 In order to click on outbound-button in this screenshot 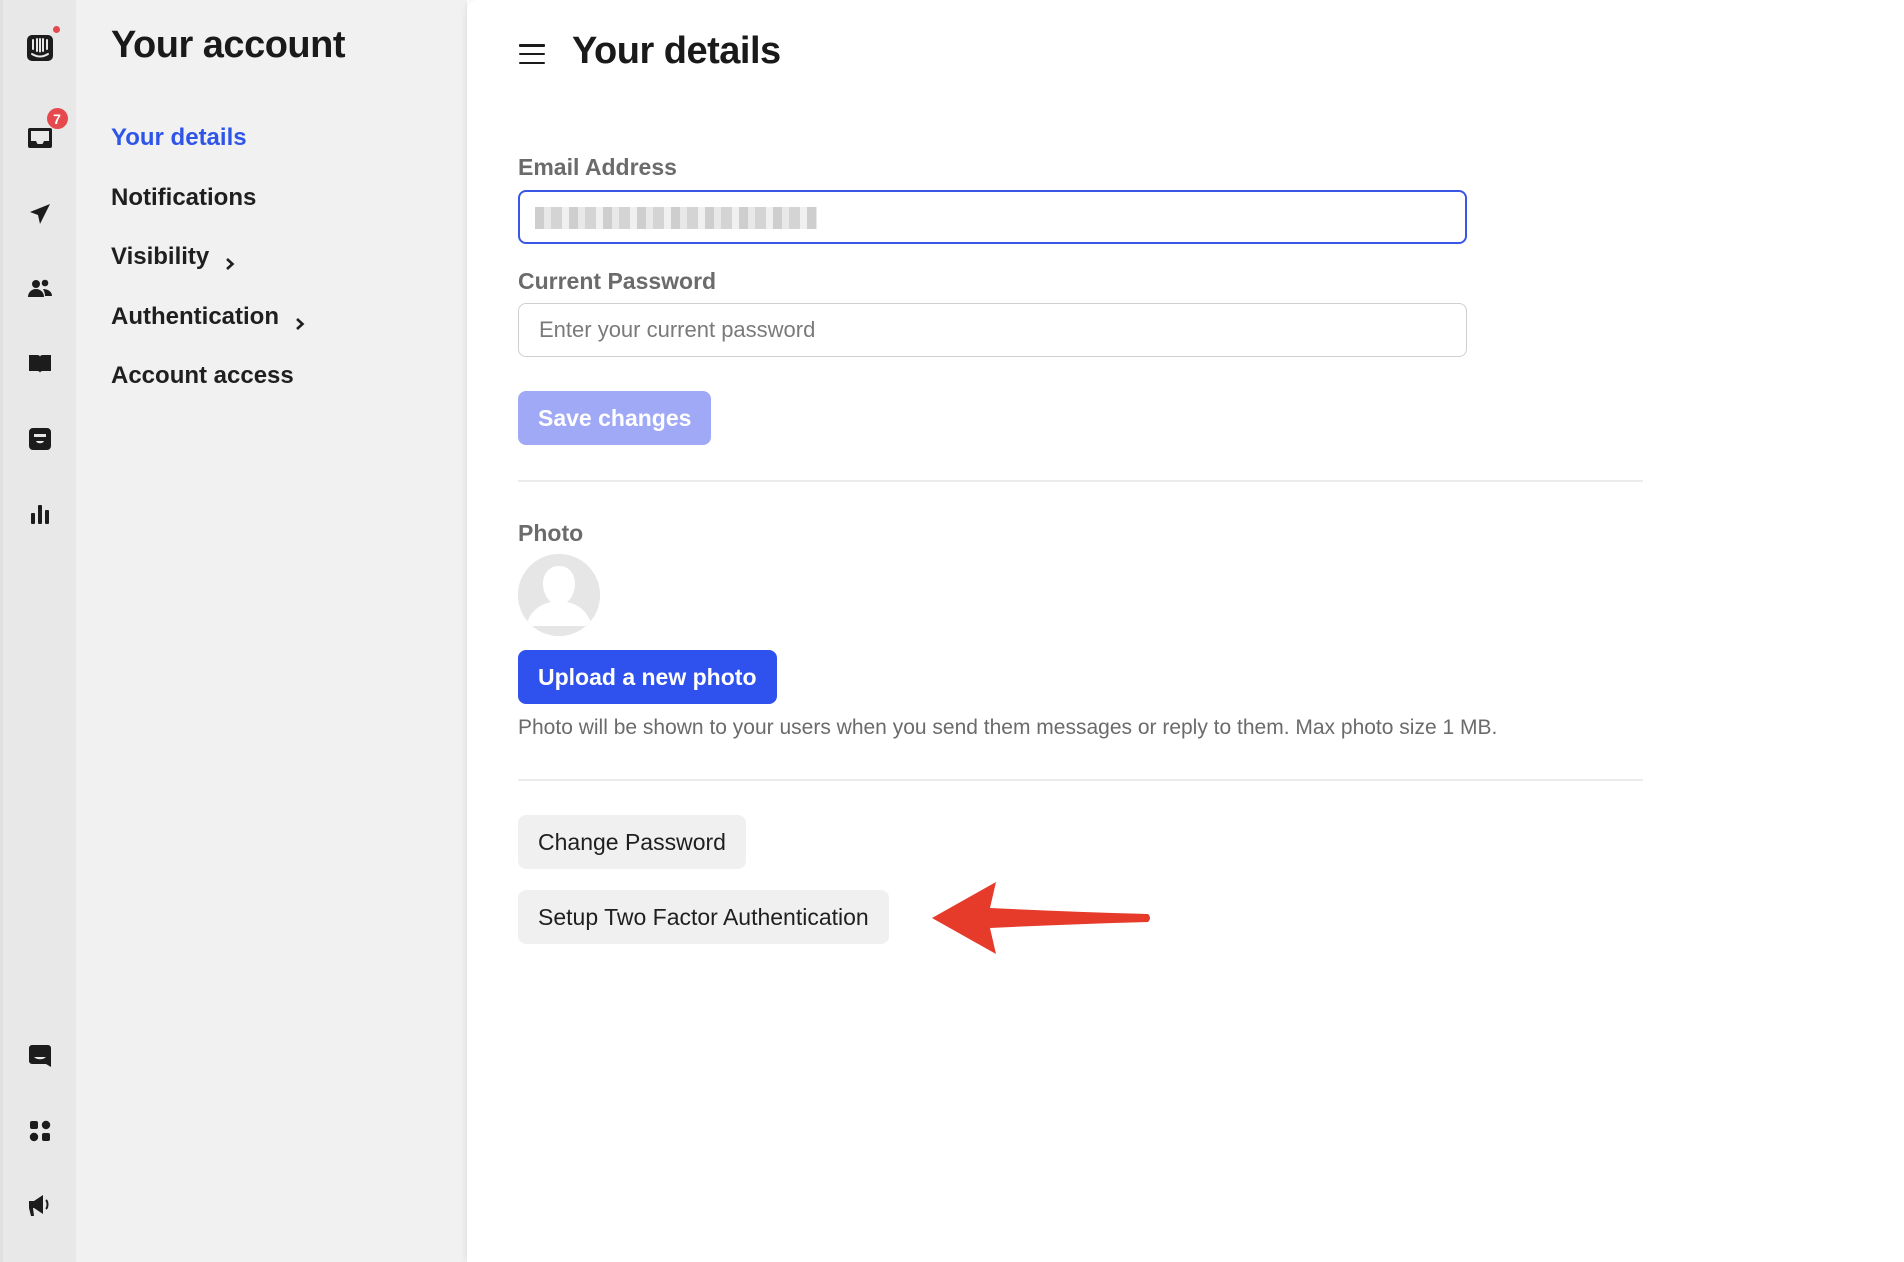, I will do `click(40, 214)`.